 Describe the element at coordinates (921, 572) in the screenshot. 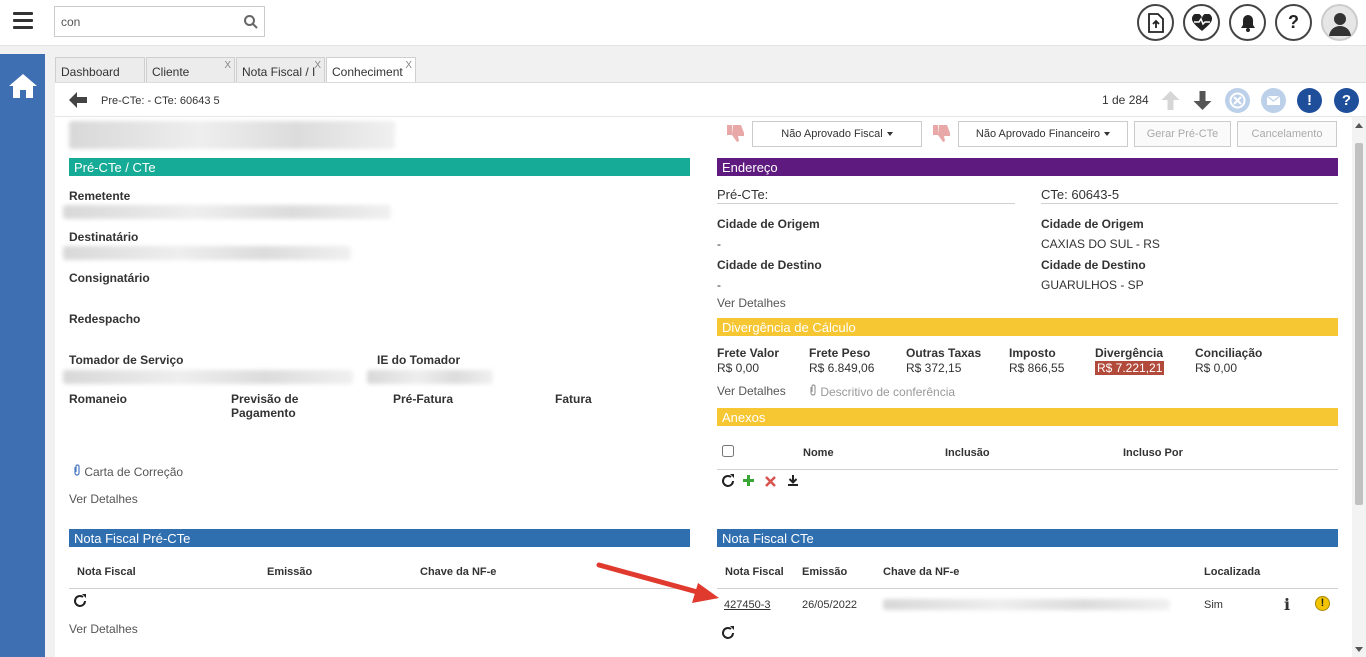

I see `col-chave: Chave da NF-e` at that location.